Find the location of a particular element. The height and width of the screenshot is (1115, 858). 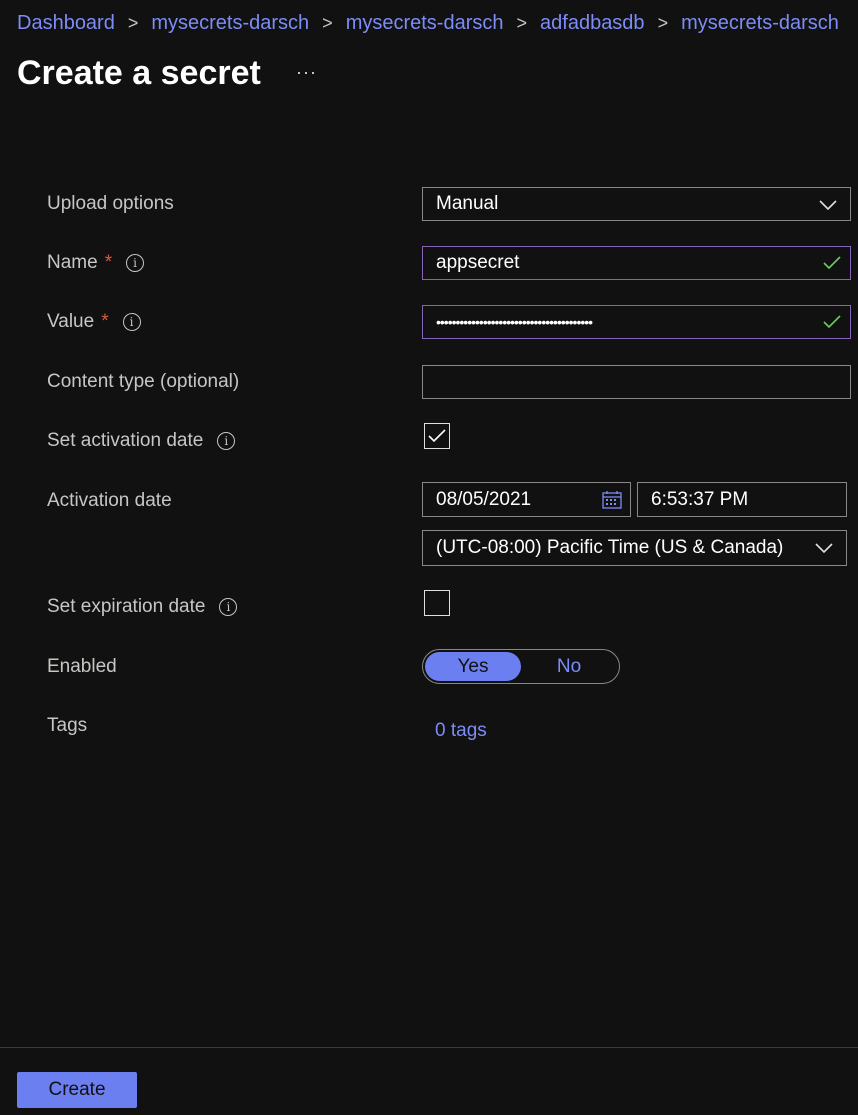

page-title: Create a secret is located at coordinates (139, 73).